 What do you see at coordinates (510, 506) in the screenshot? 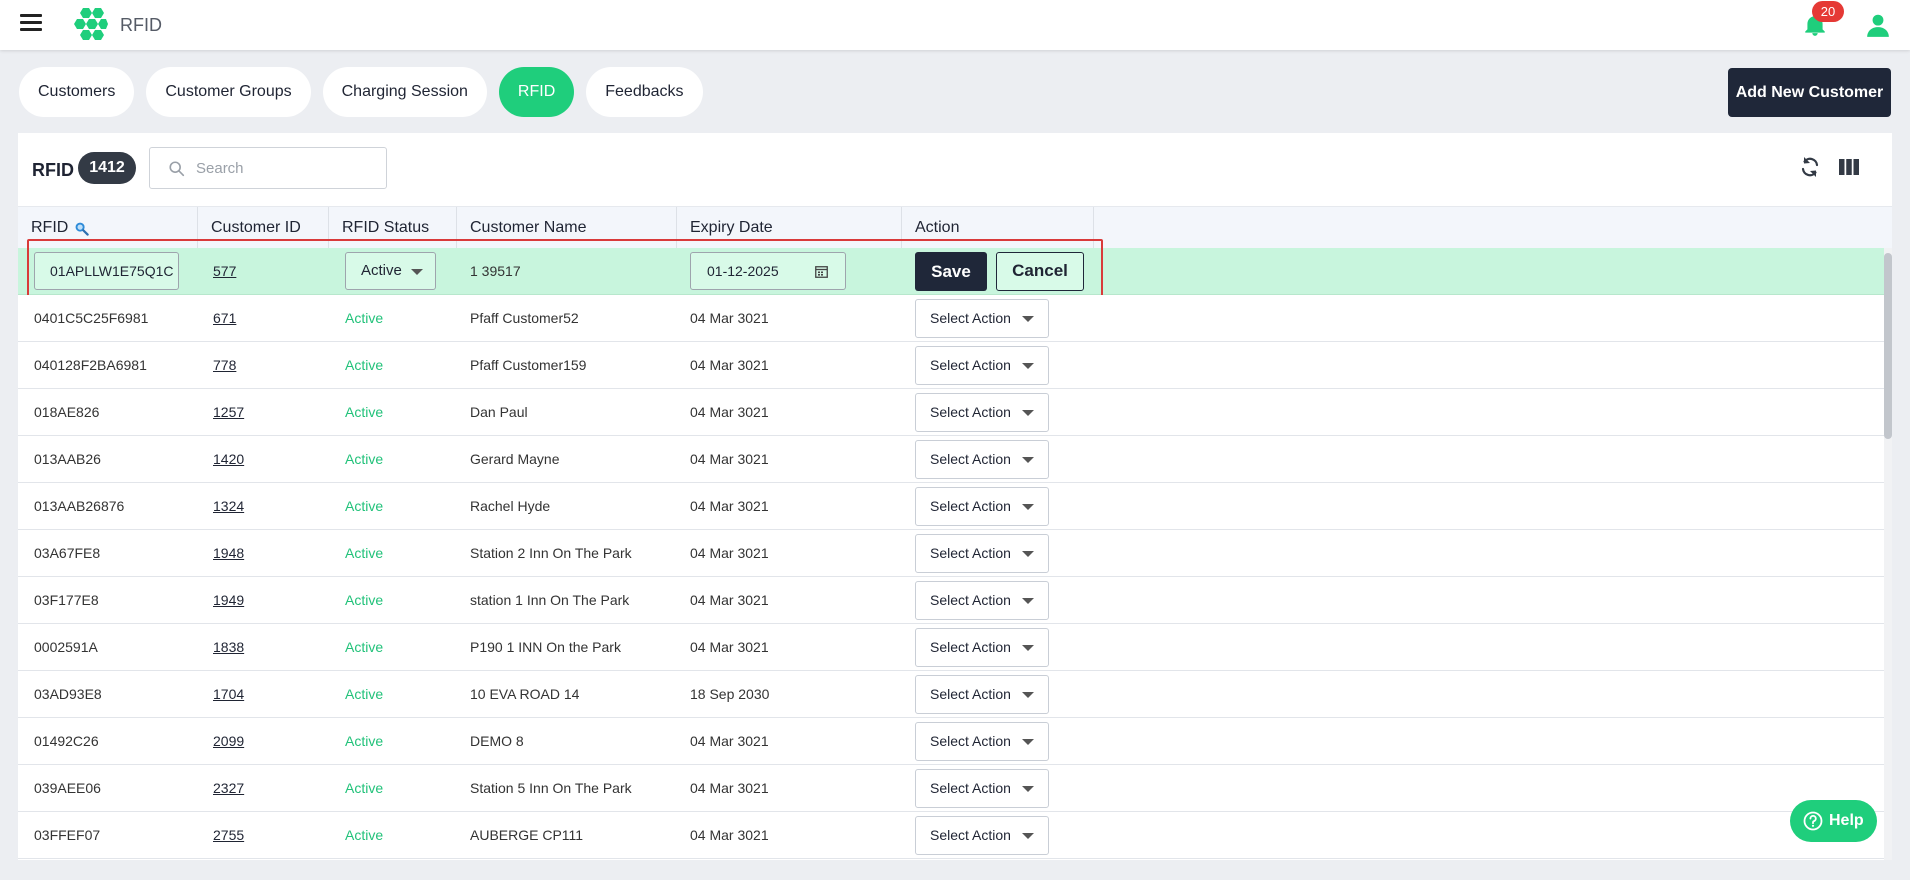
I see `customer-name-cell: Rachel Hyde` at bounding box center [510, 506].